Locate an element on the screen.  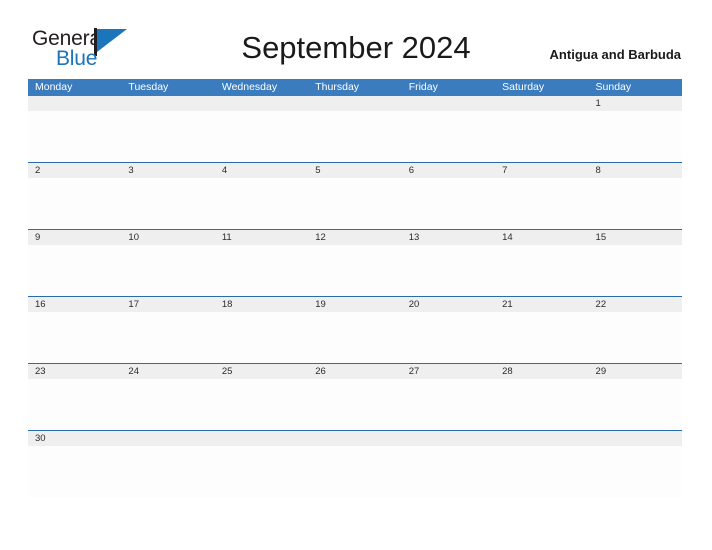
day-number: 13 is located at coordinates (448, 237).